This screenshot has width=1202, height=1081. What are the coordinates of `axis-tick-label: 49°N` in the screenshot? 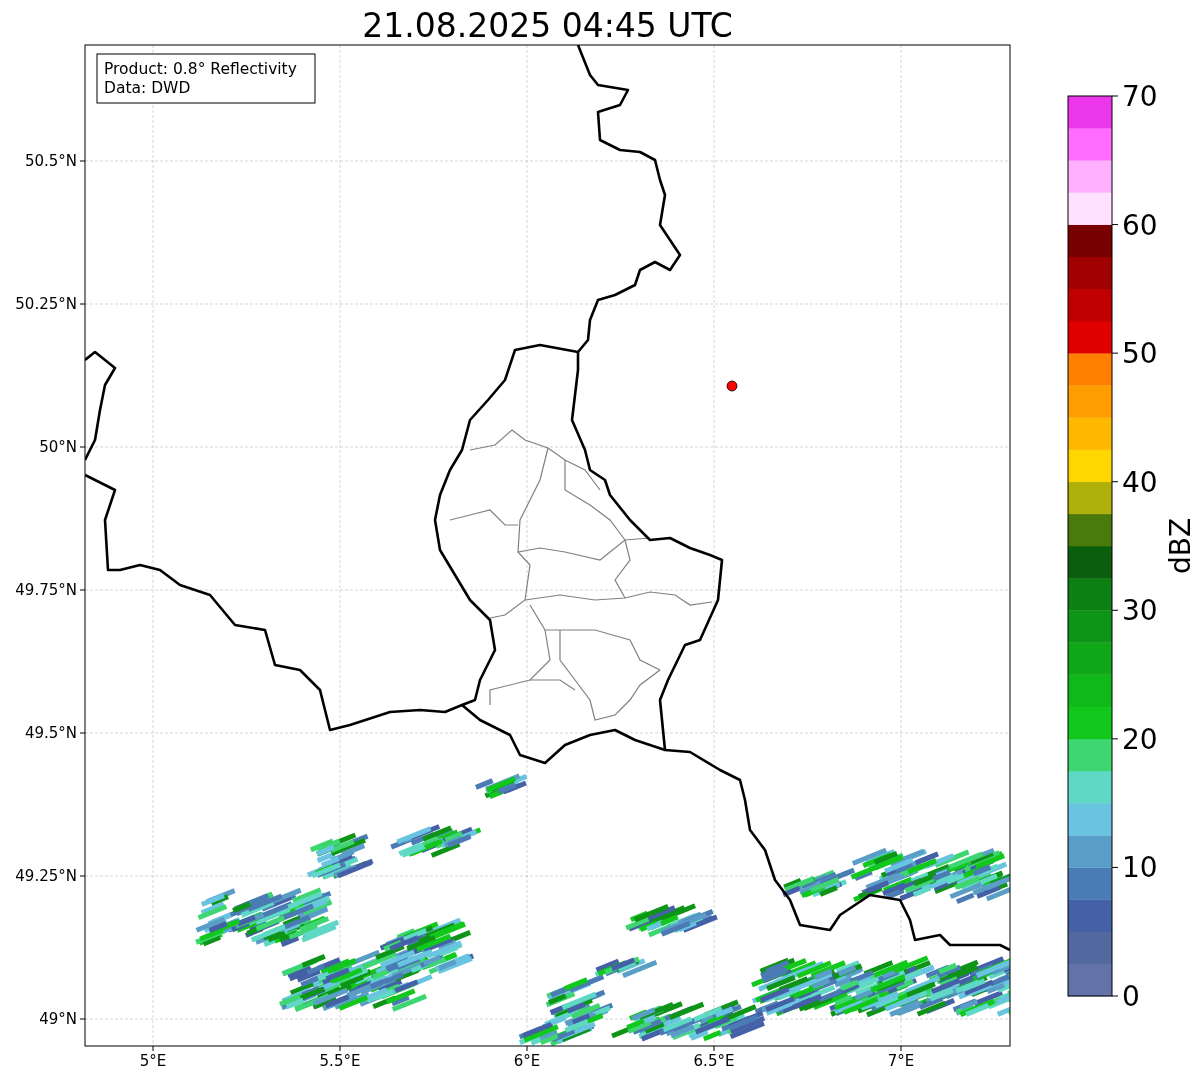 It's located at (58, 1019).